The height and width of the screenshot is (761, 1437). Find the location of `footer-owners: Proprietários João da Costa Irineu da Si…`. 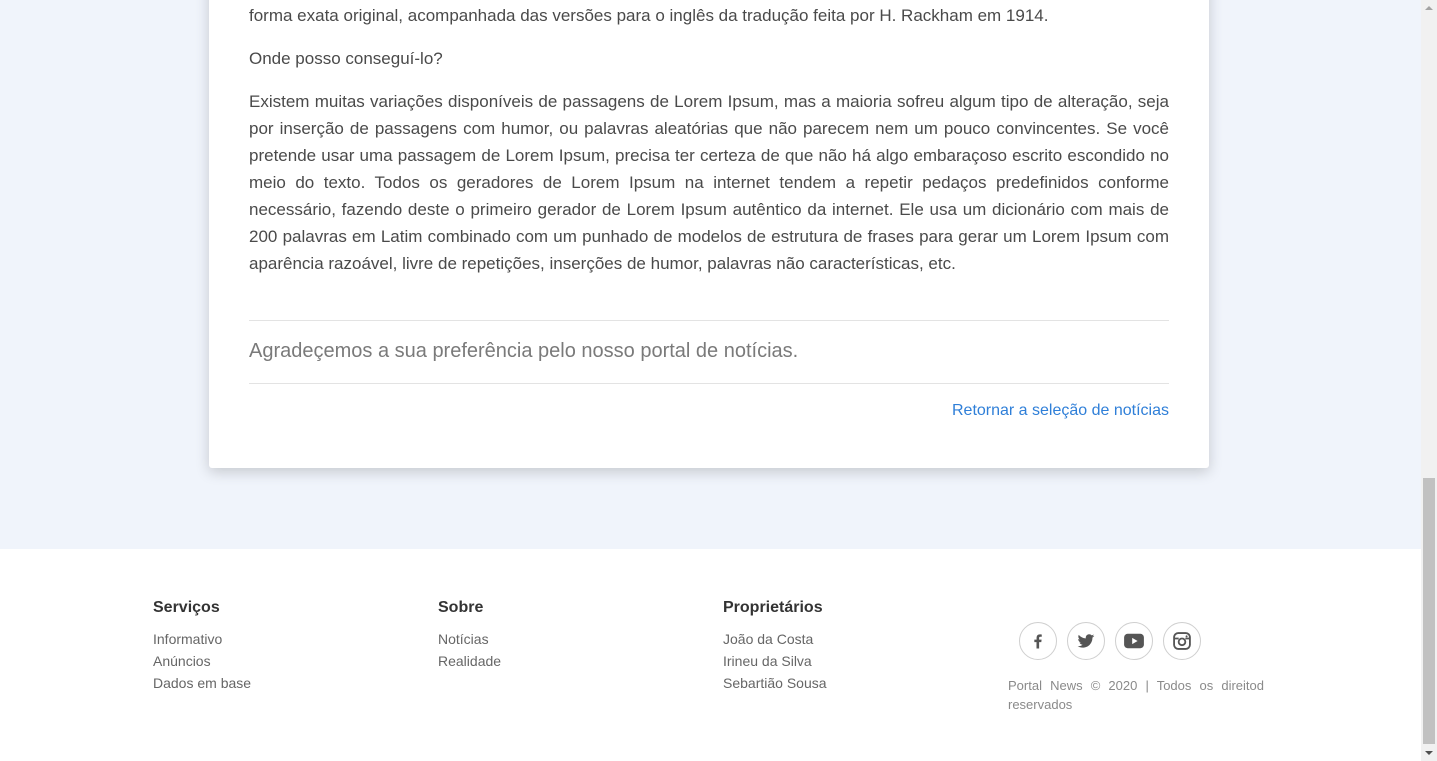

footer-owners: Proprietários João da Costa Irineu da Si… is located at coordinates (775, 646).